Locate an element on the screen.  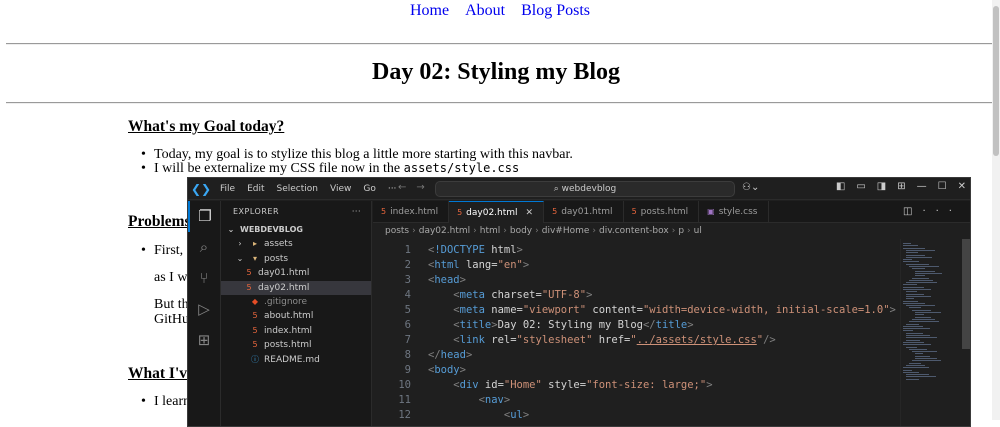
menu-go: Go is located at coordinates (369, 189).